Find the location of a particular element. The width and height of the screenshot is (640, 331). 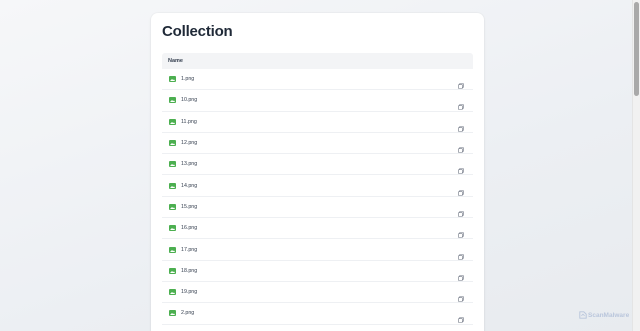

scanmalware-logo-icon is located at coordinates (583, 315).